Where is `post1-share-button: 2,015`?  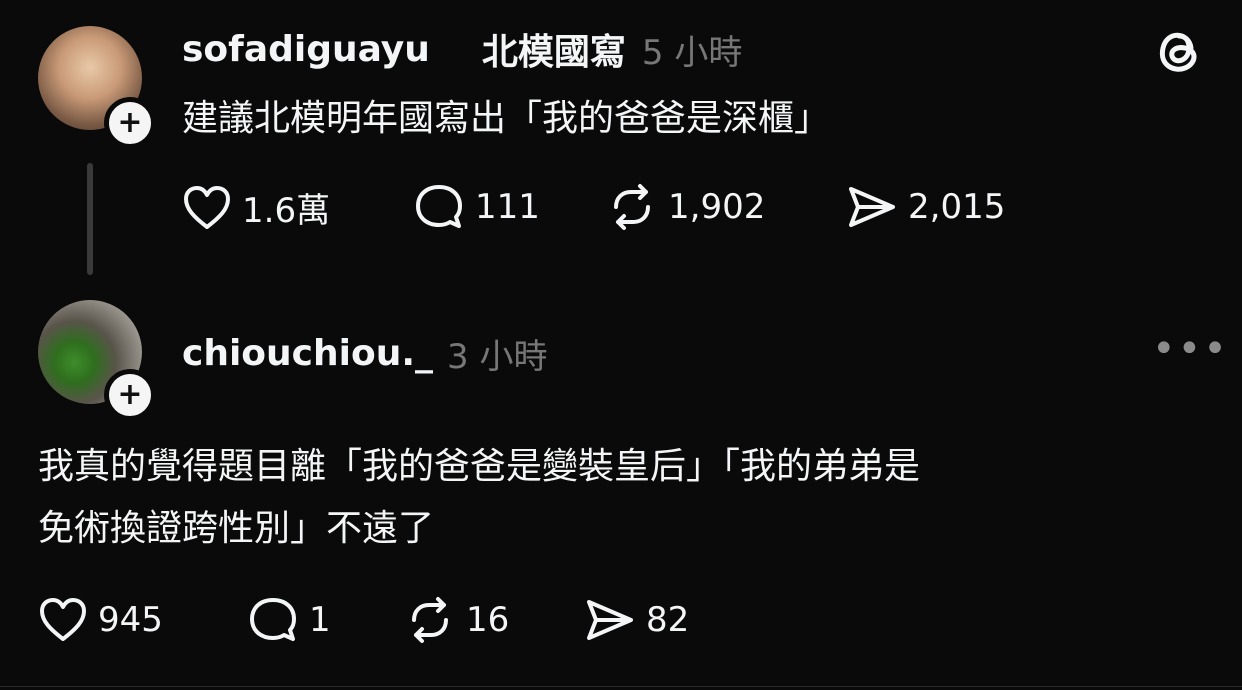
post1-share-button: 2,015 is located at coordinates (925, 207).